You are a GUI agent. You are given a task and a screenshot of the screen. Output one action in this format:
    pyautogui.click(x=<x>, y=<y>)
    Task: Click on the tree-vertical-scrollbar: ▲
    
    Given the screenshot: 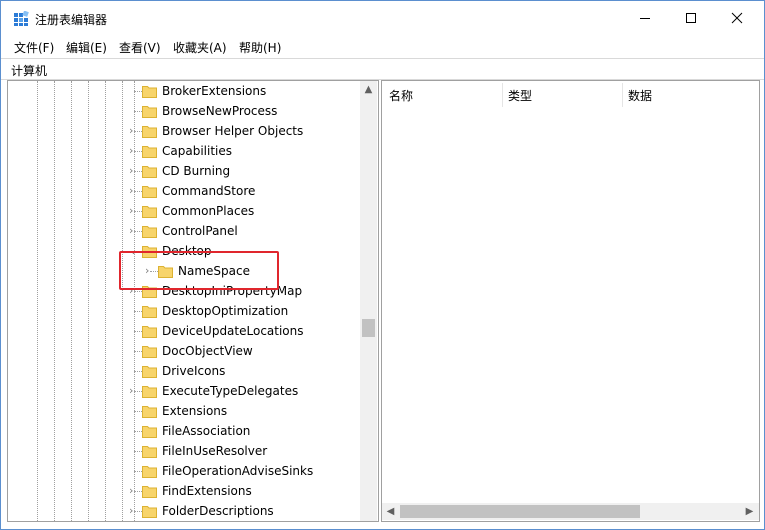 What is the action you would take?
    pyautogui.click(x=368, y=301)
    